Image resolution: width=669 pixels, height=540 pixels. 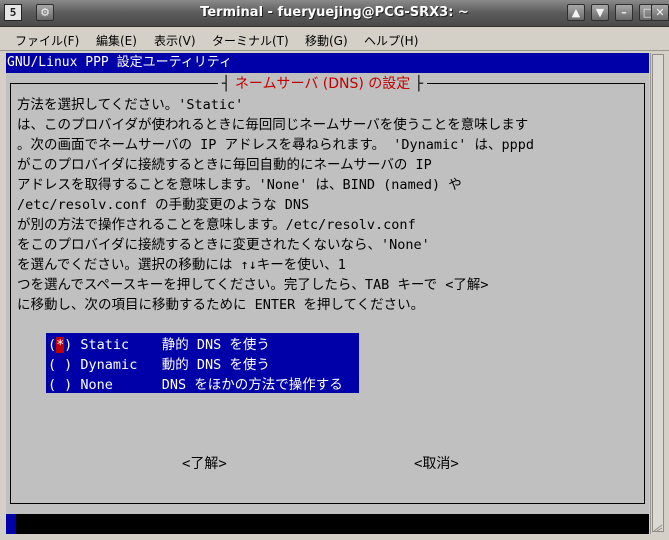 I want to click on dialog-border-left, so click(x=10, y=293).